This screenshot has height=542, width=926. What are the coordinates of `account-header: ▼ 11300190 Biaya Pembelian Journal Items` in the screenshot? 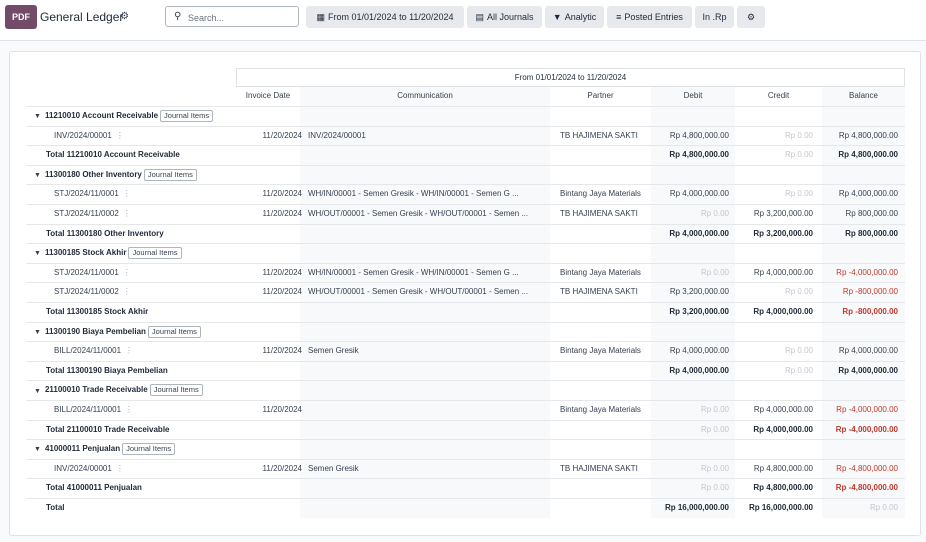 It's located at (117, 331).